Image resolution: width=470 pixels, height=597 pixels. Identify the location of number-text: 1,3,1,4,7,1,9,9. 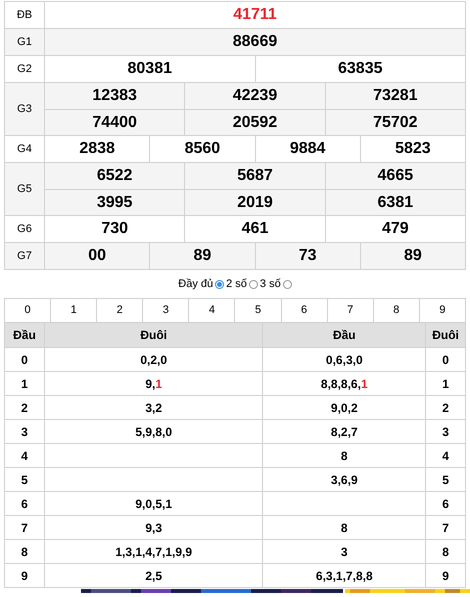
(153, 552).